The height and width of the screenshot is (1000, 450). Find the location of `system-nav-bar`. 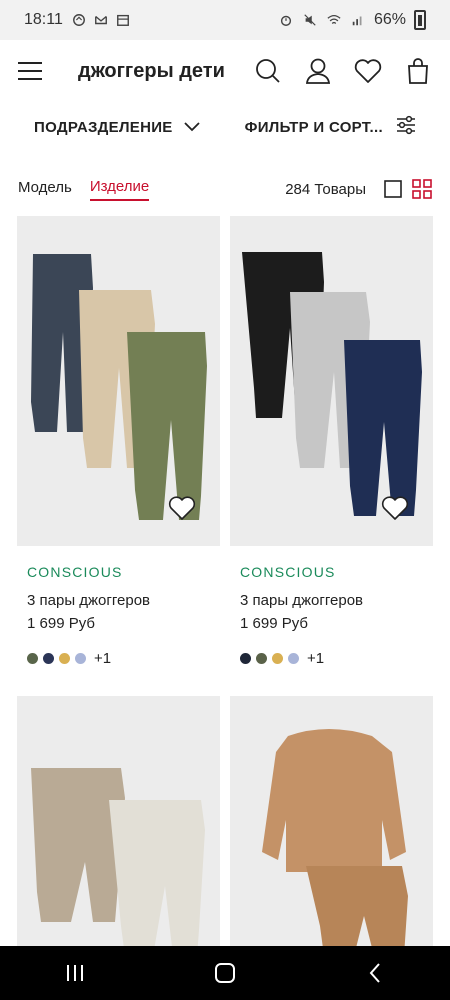

system-nav-bar is located at coordinates (225, 973).